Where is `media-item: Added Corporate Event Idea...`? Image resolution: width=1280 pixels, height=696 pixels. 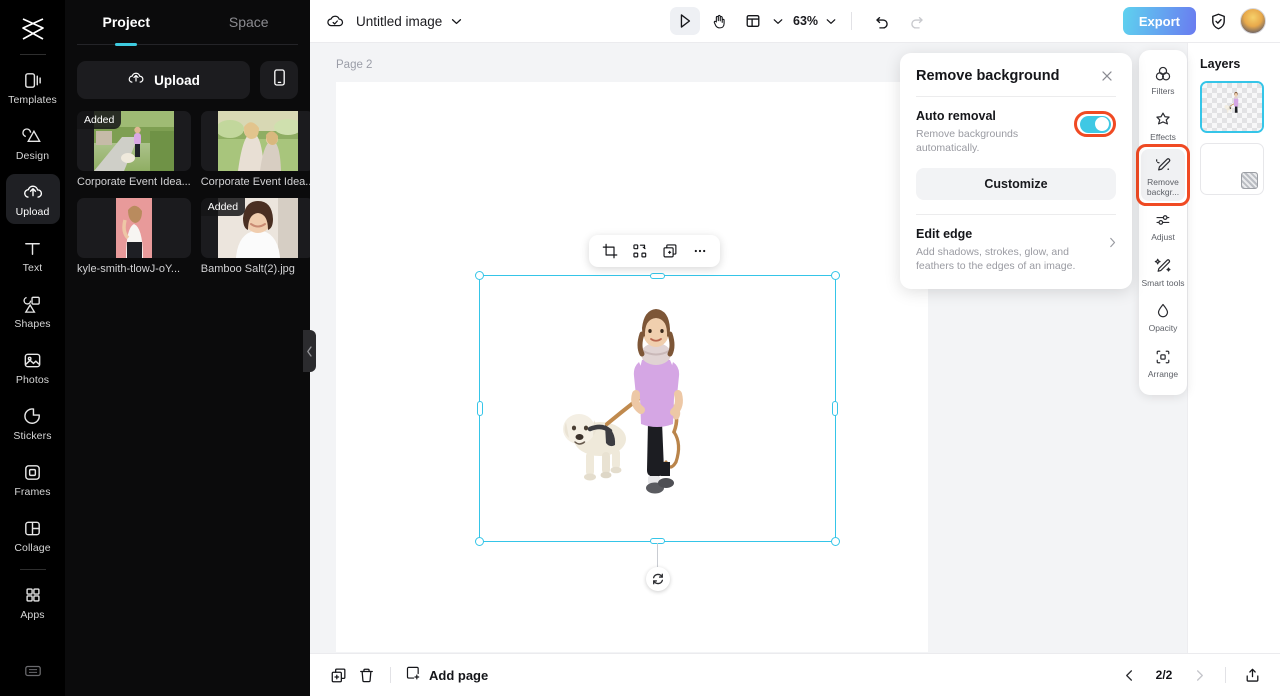 media-item: Added Corporate Event Idea... is located at coordinates (134, 149).